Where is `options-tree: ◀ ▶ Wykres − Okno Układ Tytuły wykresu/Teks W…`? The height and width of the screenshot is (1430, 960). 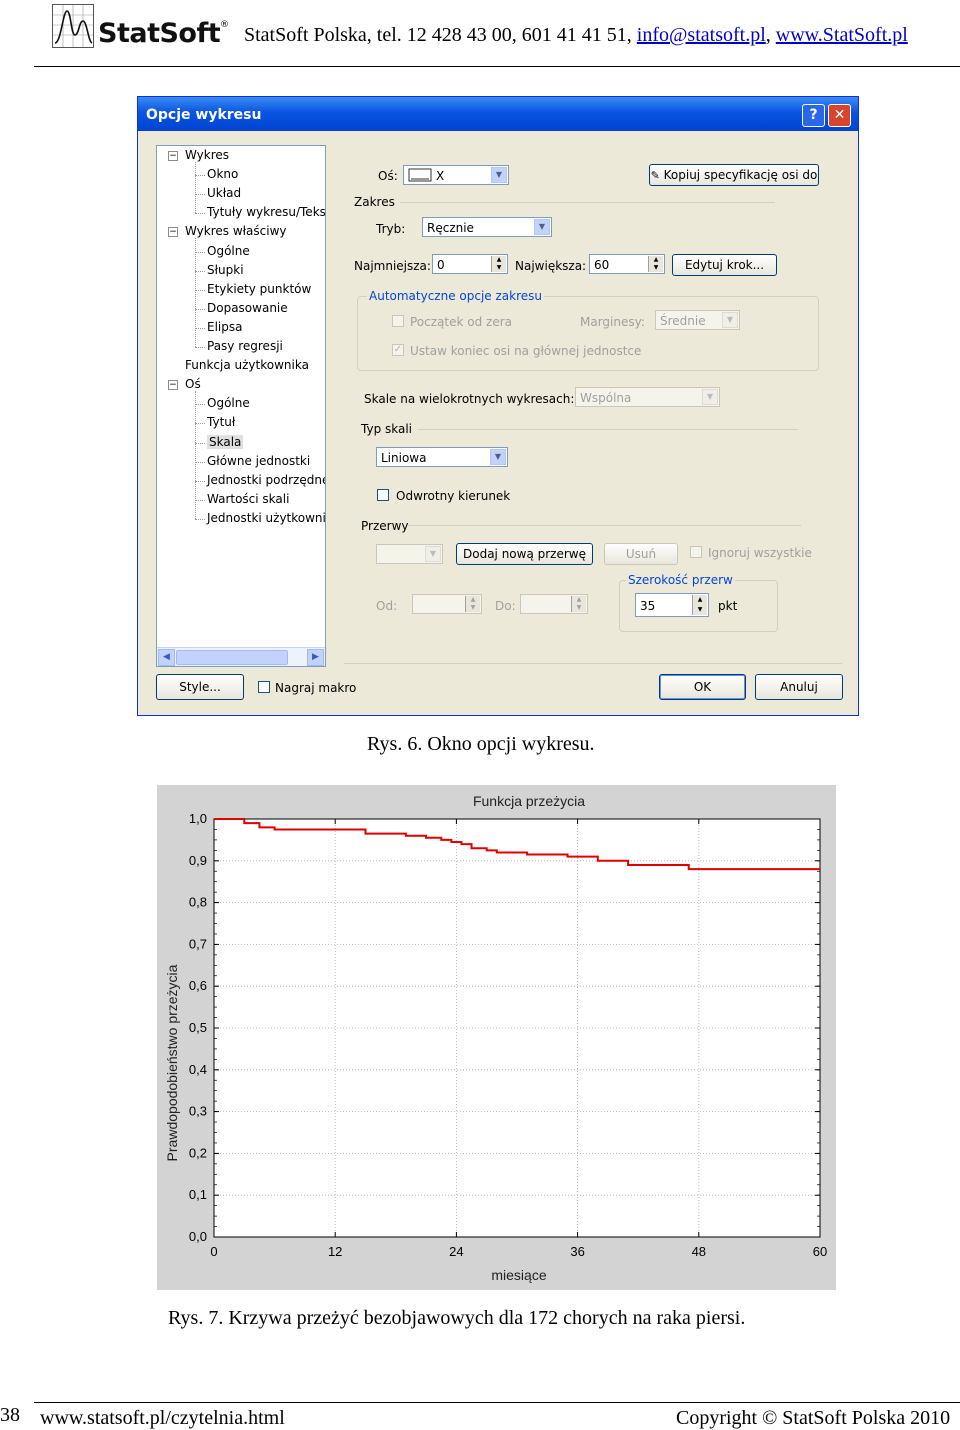
options-tree: ◀ ▶ Wykres − Okno Układ Tytuły wykresu/Teks W… is located at coordinates (241, 406).